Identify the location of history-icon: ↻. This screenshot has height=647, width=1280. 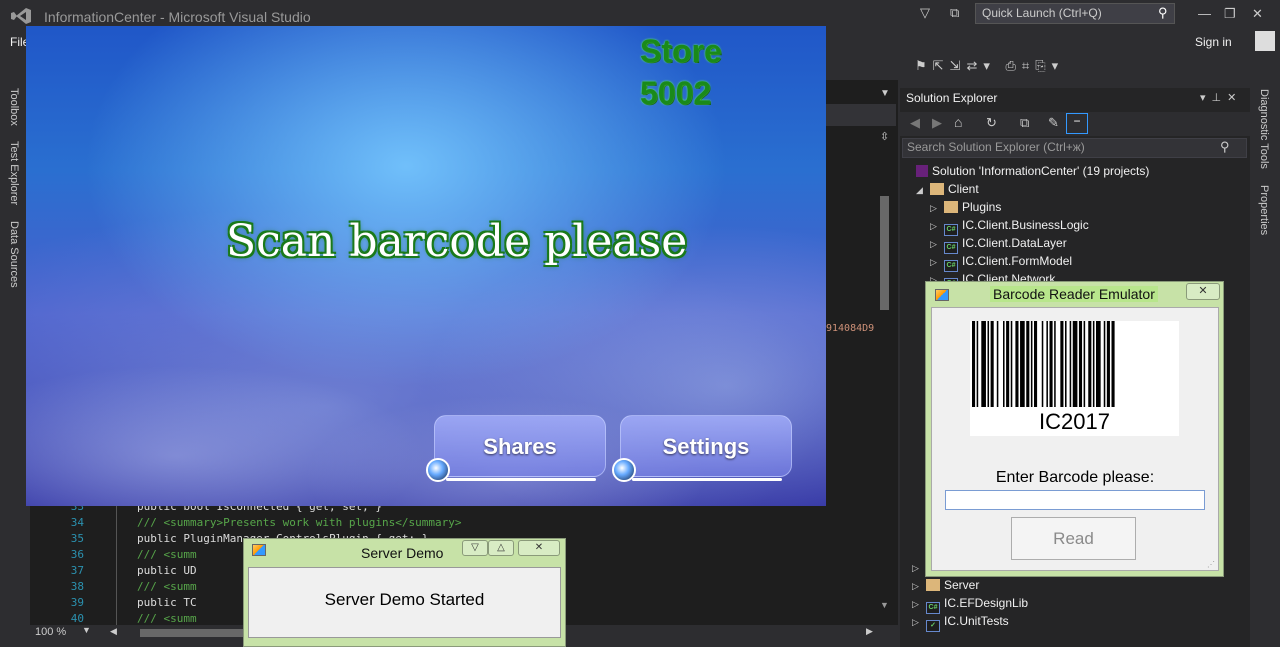
(991, 123).